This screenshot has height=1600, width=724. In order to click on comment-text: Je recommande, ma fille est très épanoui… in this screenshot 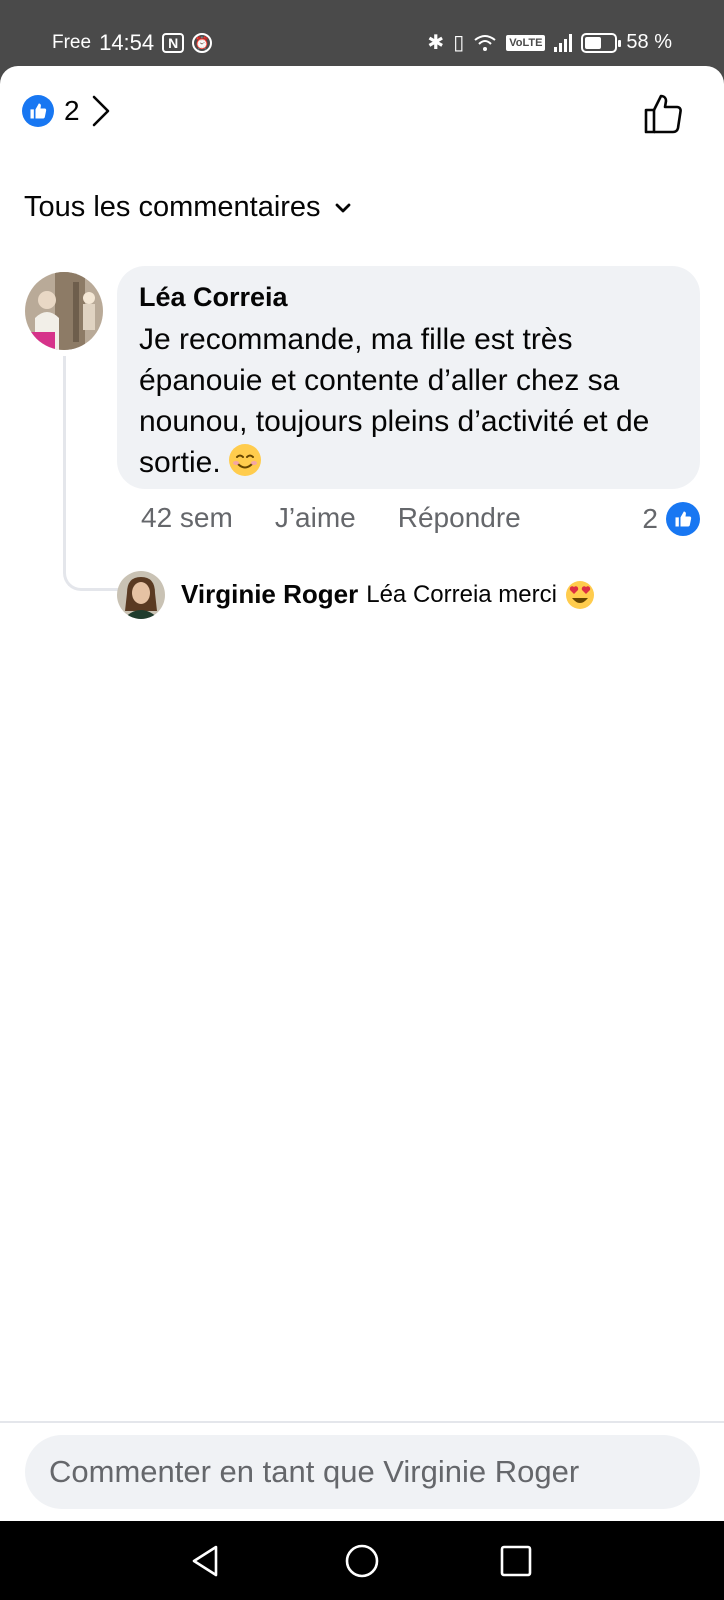, I will do `click(394, 401)`.